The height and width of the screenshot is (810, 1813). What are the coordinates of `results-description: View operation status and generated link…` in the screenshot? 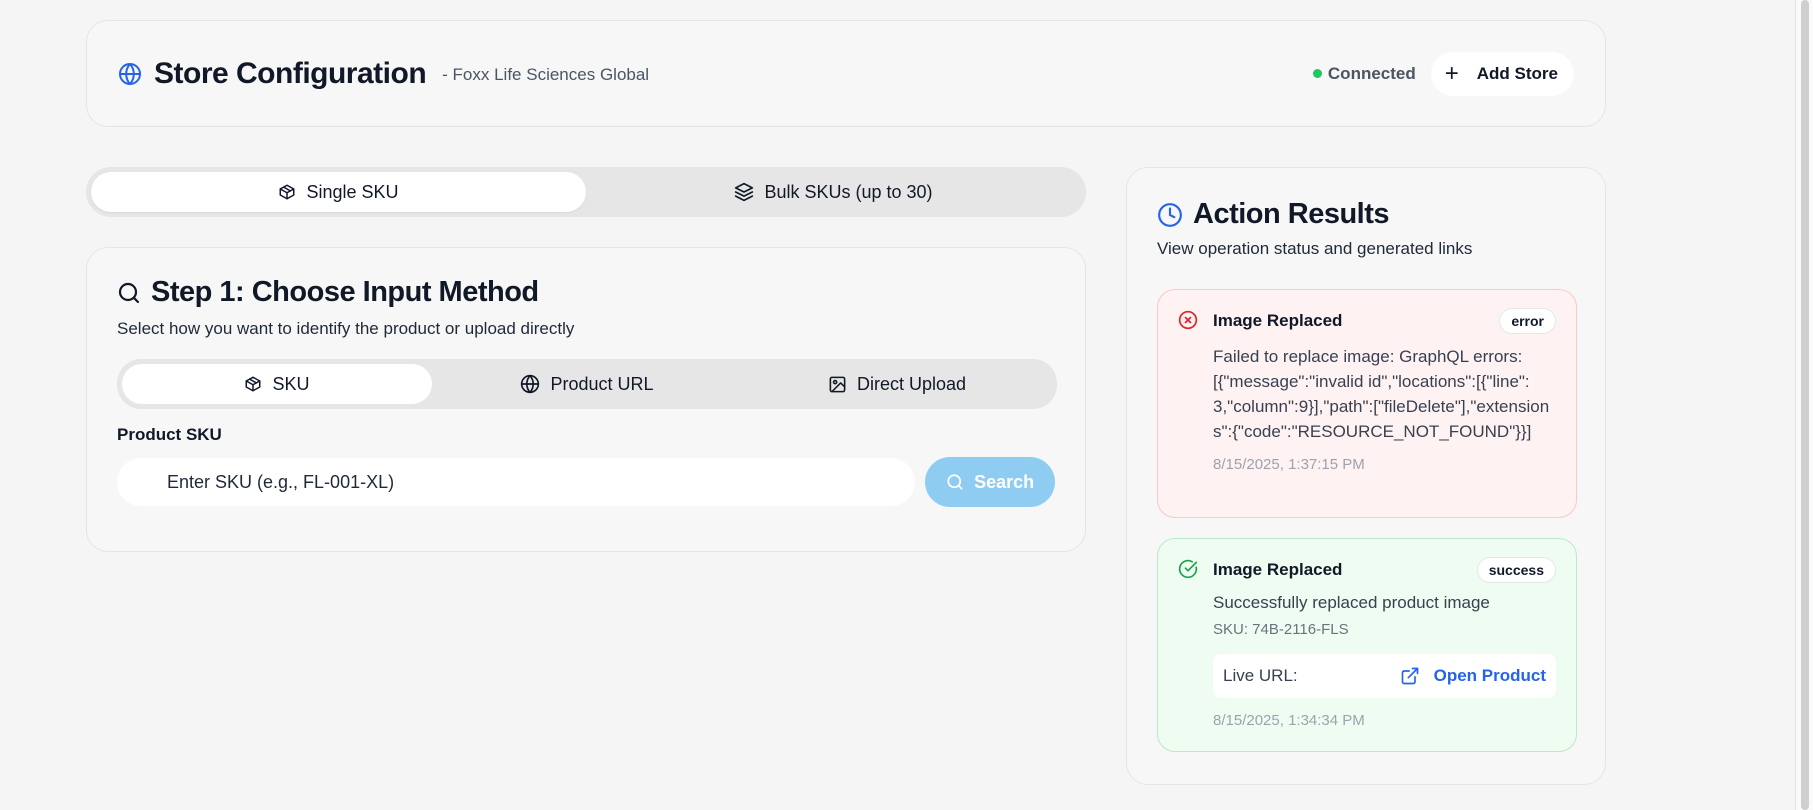 It's located at (1315, 248).